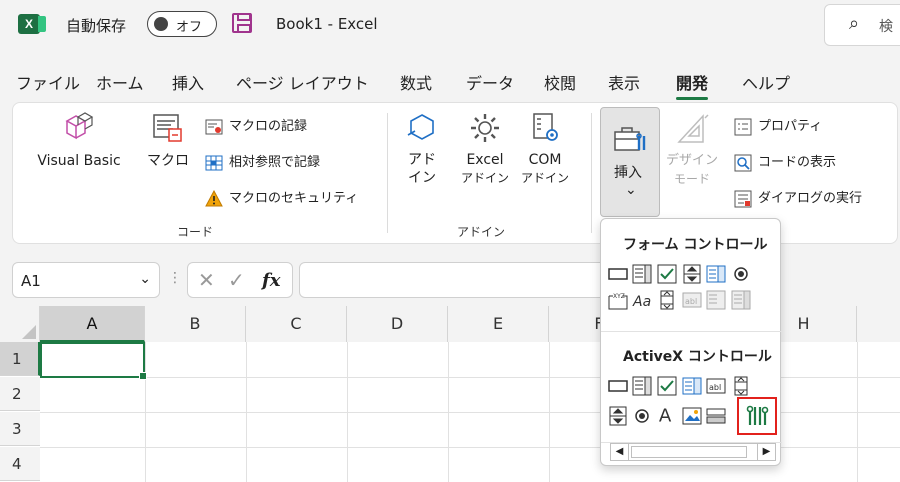  What do you see at coordinates (120, 82) in the screenshot?
I see `tab-home: ホーム` at bounding box center [120, 82].